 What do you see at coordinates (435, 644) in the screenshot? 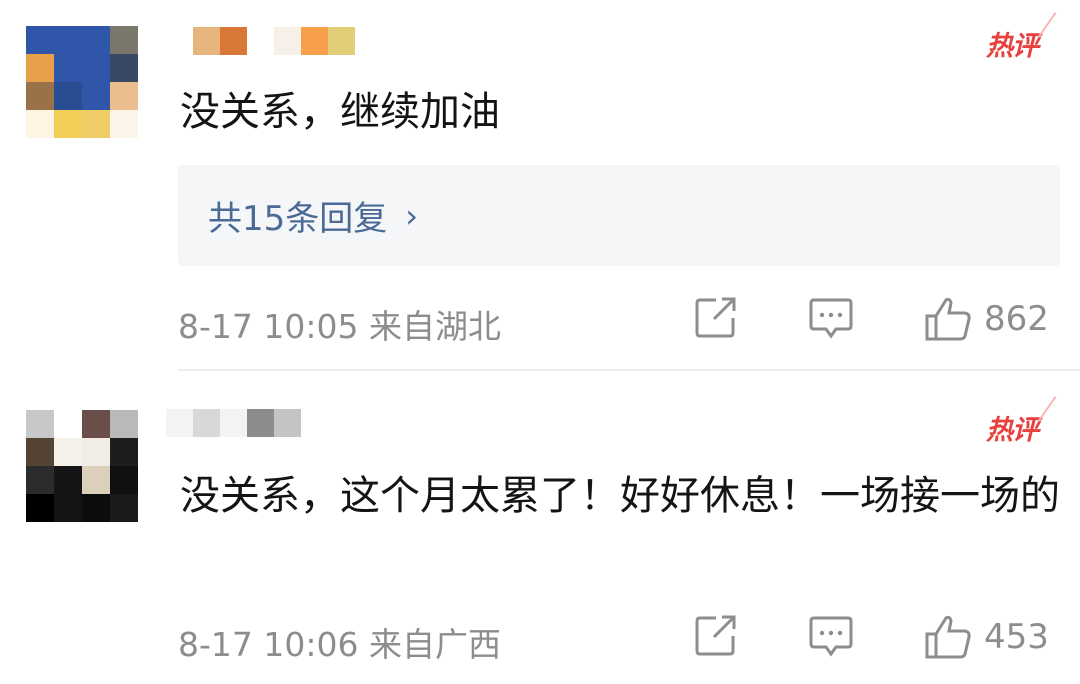
I see `comment-location: 来自广西` at bounding box center [435, 644].